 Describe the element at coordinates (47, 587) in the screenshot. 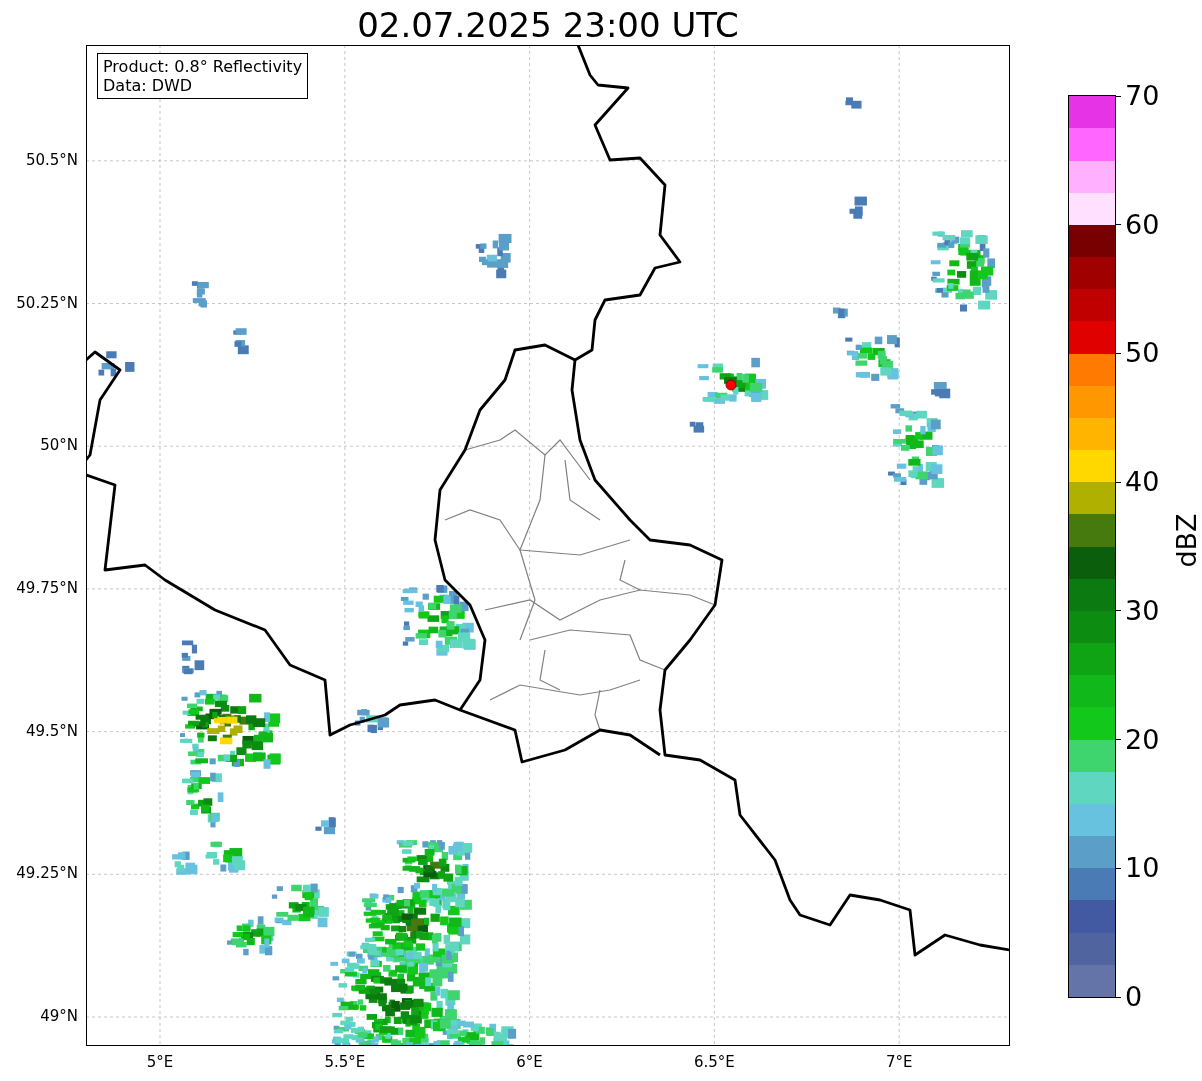

I see `latitude-label: 49.75°N` at that location.